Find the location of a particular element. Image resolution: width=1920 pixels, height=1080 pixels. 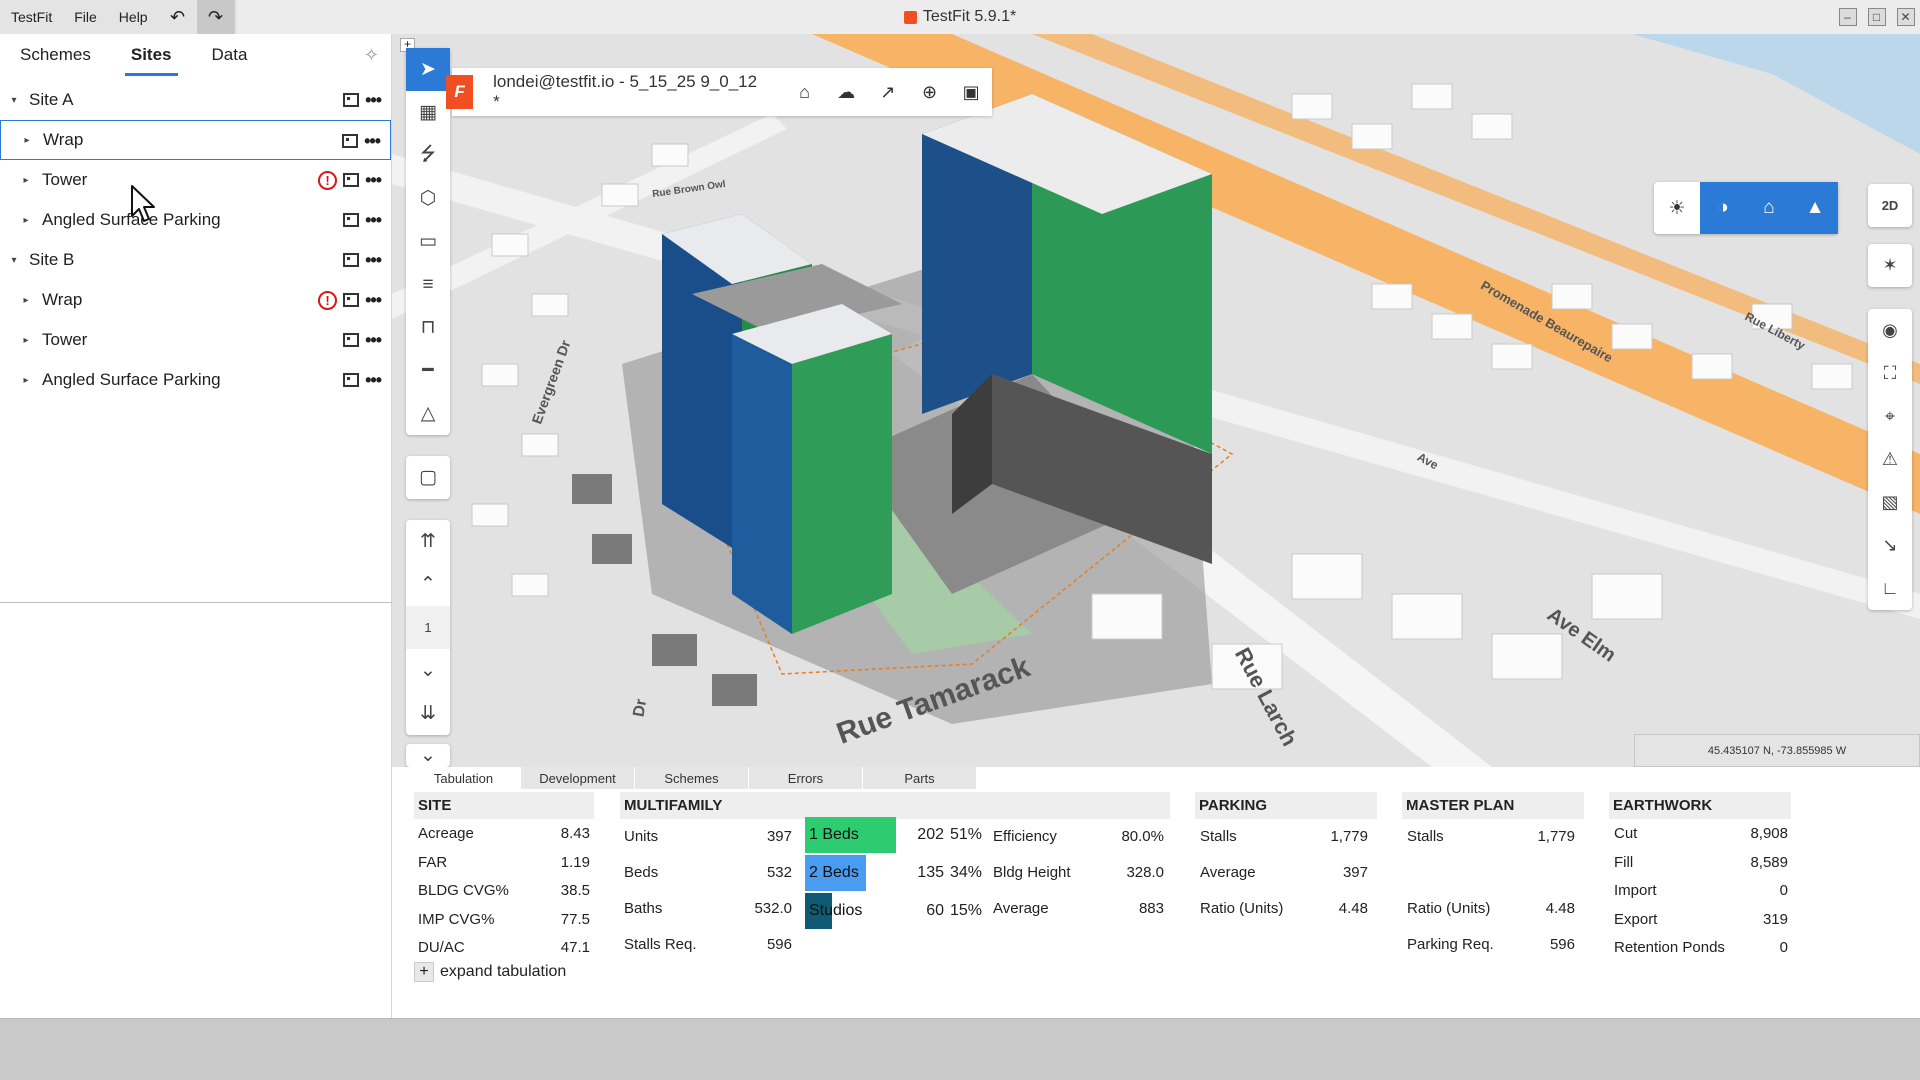

tab-row: Beds 532 is located at coordinates (708, 872).